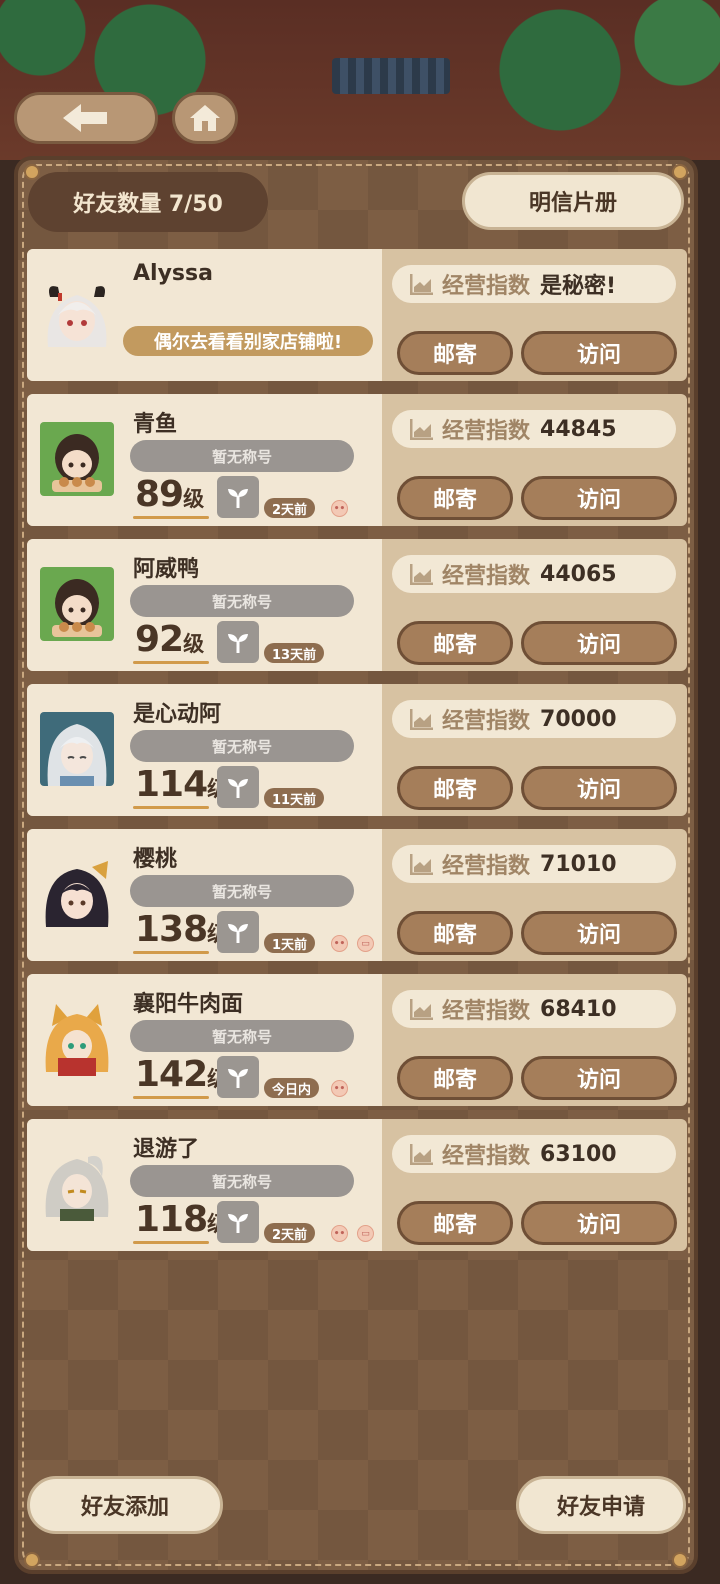 The image size is (720, 1584). Describe the element at coordinates (155, 424) in the screenshot. I see `friend-name: 青鱼` at that location.